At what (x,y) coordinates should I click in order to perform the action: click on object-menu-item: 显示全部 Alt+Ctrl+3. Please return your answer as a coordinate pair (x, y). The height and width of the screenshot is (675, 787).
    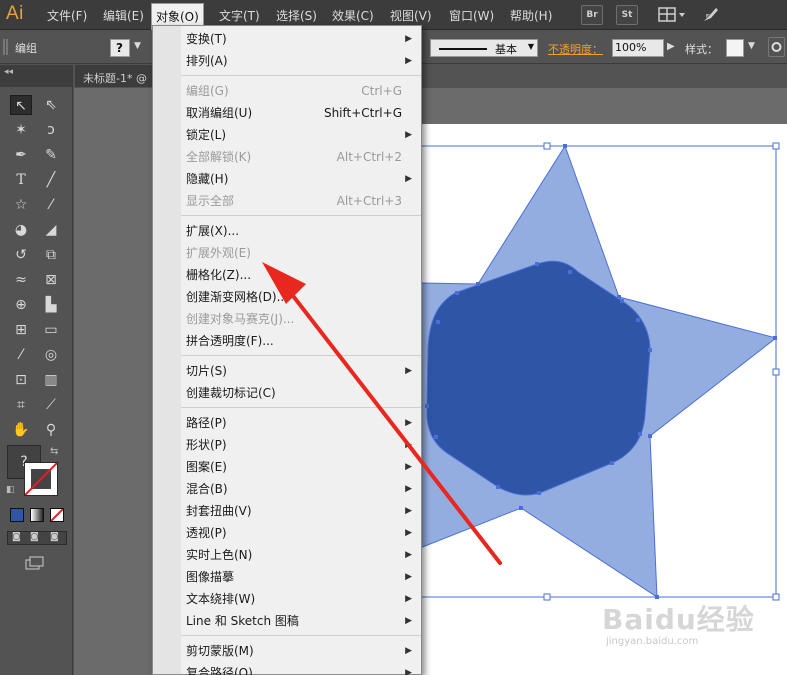
    Looking at the image, I should click on (287, 201).